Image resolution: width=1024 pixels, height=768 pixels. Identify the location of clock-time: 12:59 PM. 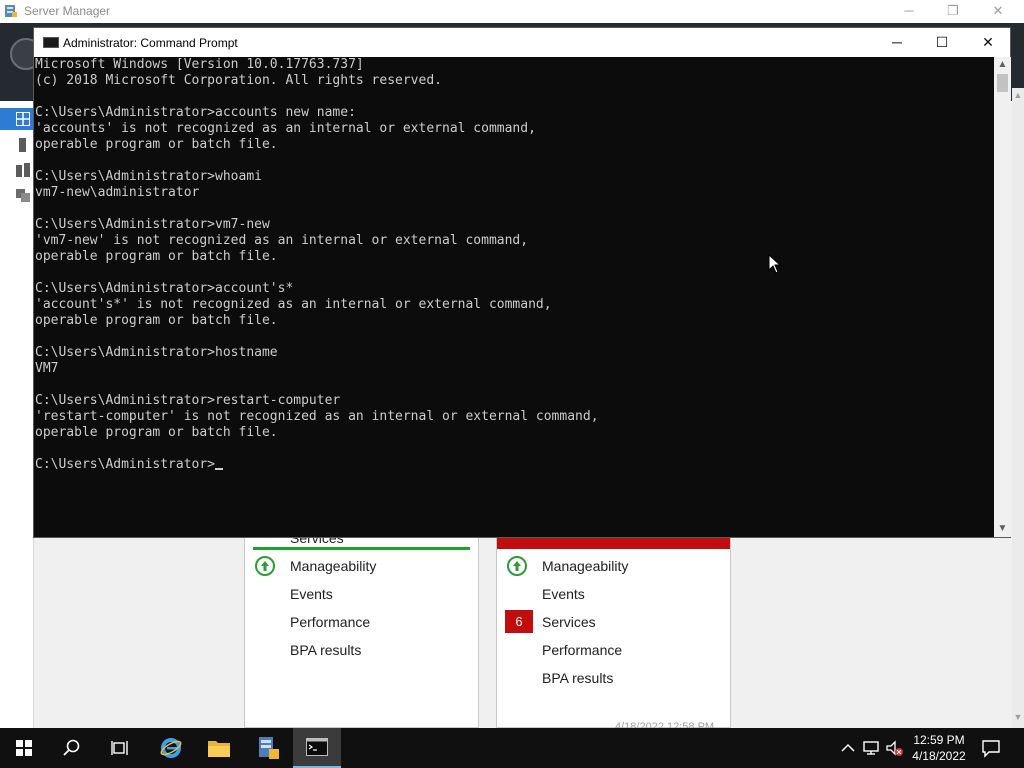
(939, 740).